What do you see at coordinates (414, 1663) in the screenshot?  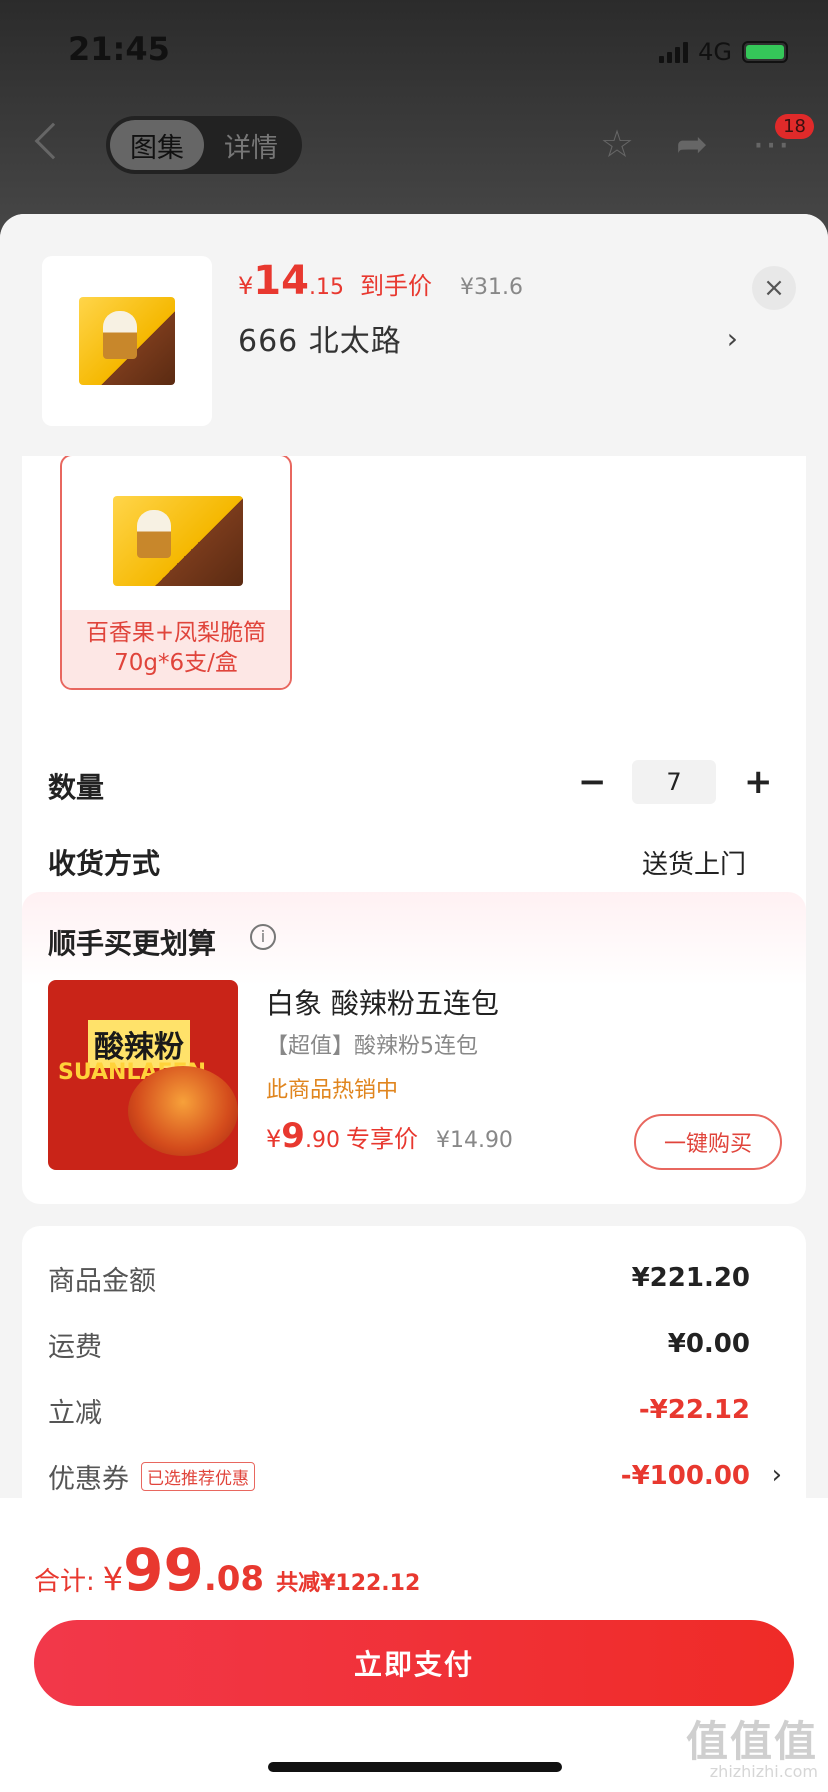 I see `pay-now-button: 立即支付` at bounding box center [414, 1663].